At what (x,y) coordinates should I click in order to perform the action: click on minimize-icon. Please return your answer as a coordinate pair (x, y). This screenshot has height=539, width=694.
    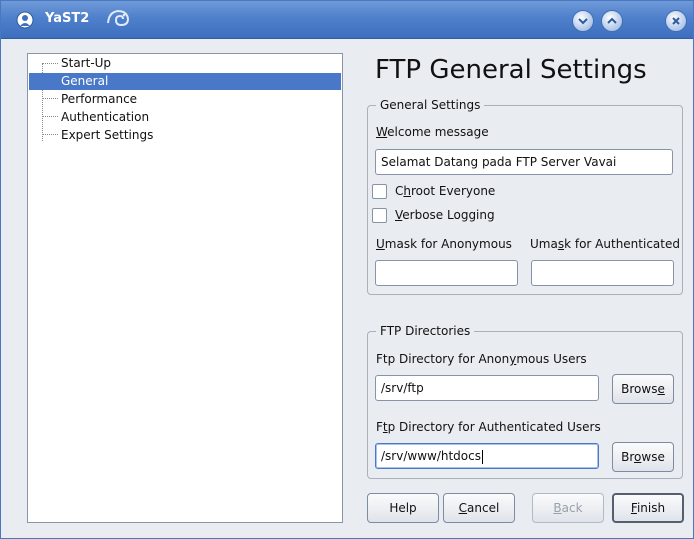
    Looking at the image, I should click on (583, 21).